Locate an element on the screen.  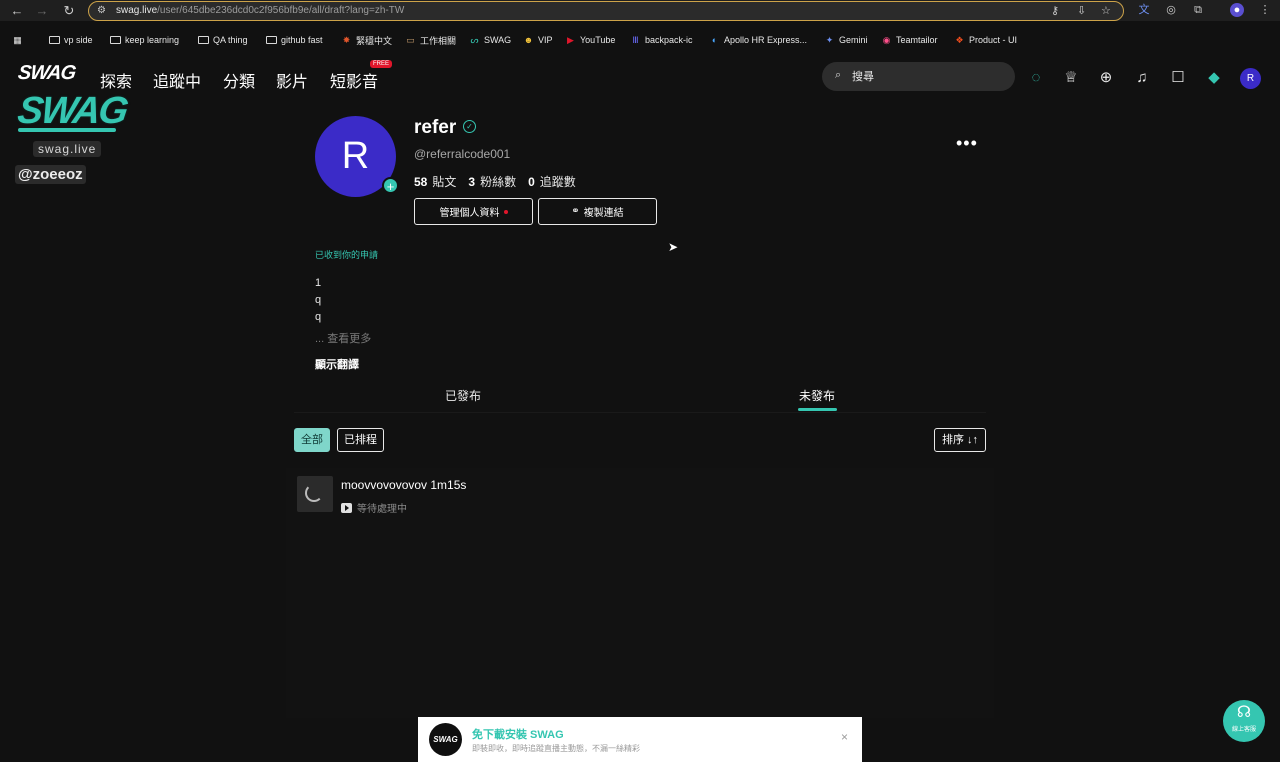
menu-icon: ⋮ is located at coordinates (1265, 10).